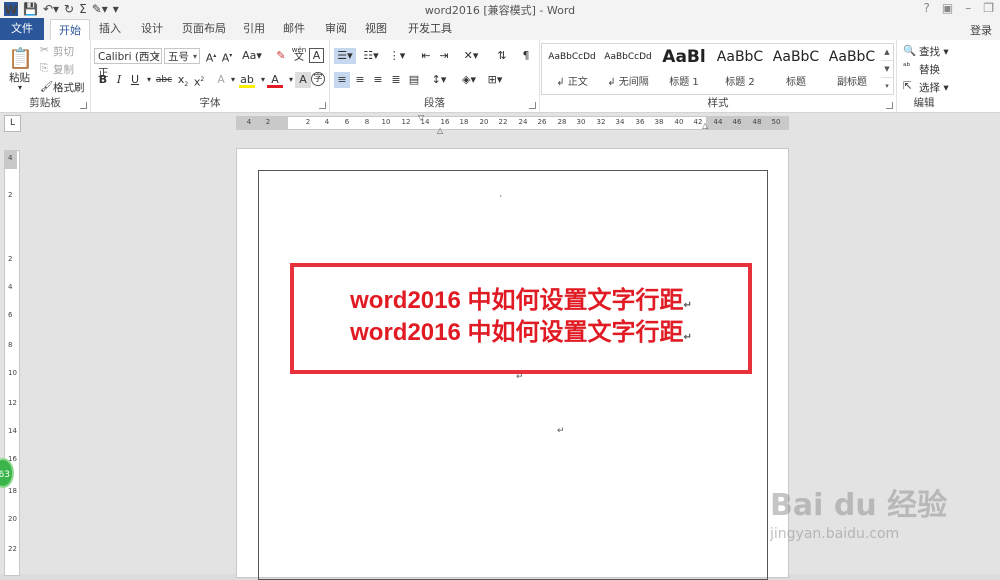  I want to click on numbering-icon: ☷▾, so click(371, 56).